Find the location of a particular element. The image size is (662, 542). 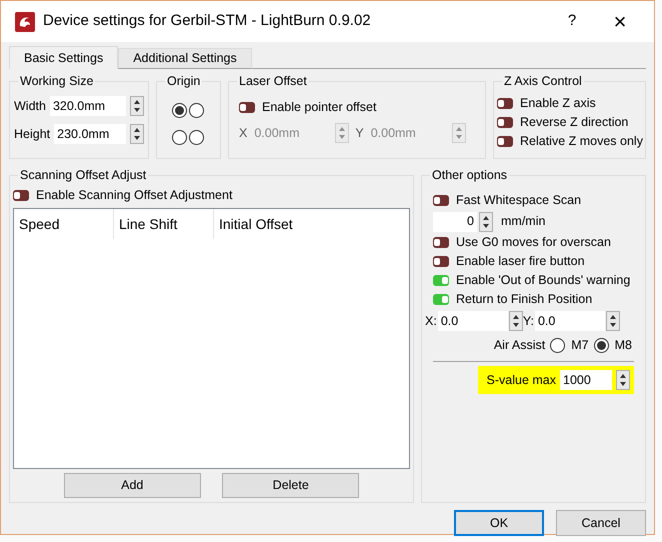

number-field: 1000 is located at coordinates (586, 380).